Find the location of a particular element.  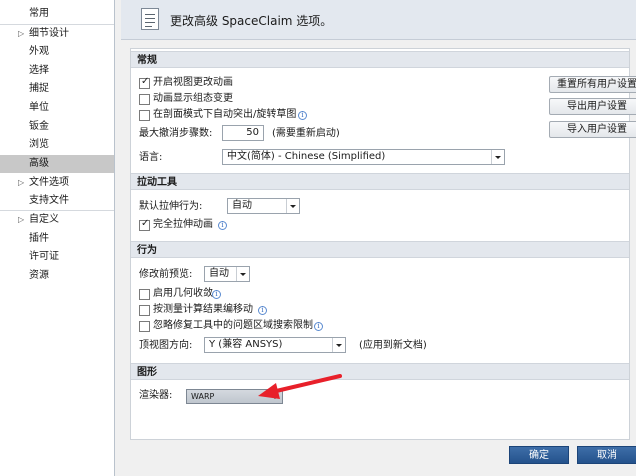

nav-item-label: 插件 is located at coordinates (39, 238).